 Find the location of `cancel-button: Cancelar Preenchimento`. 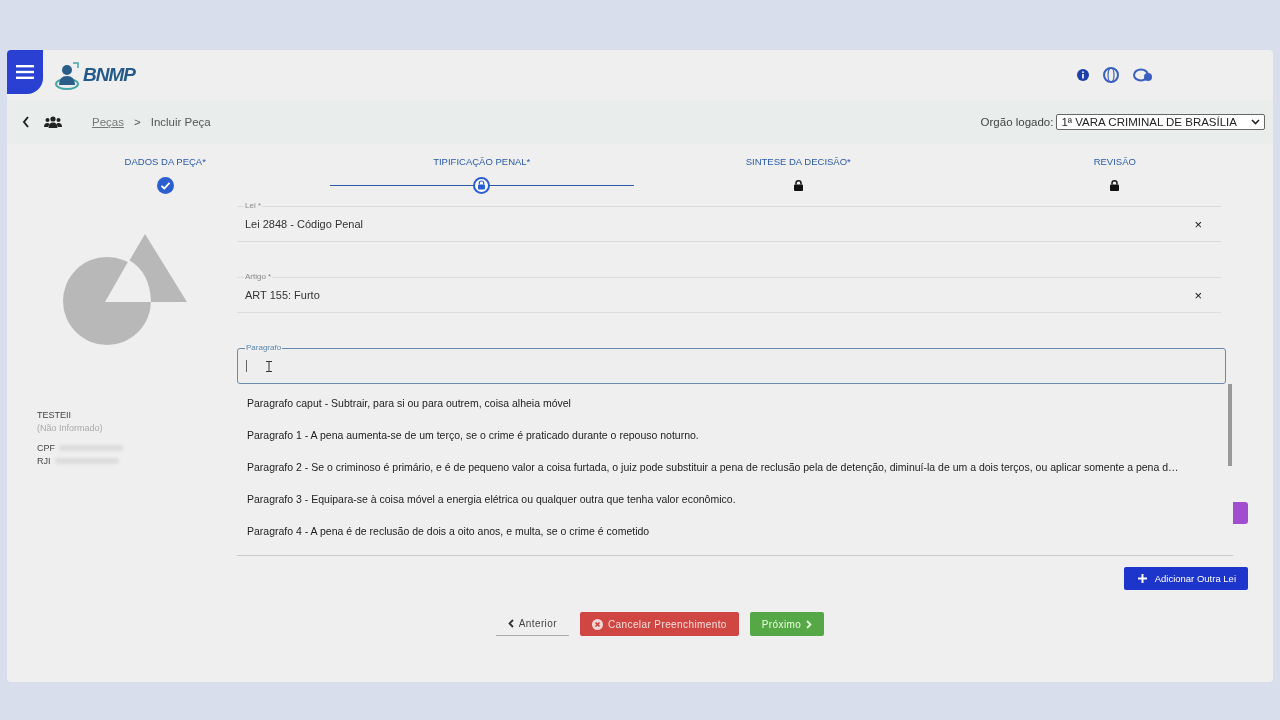

cancel-button: Cancelar Preenchimento is located at coordinates (659, 624).